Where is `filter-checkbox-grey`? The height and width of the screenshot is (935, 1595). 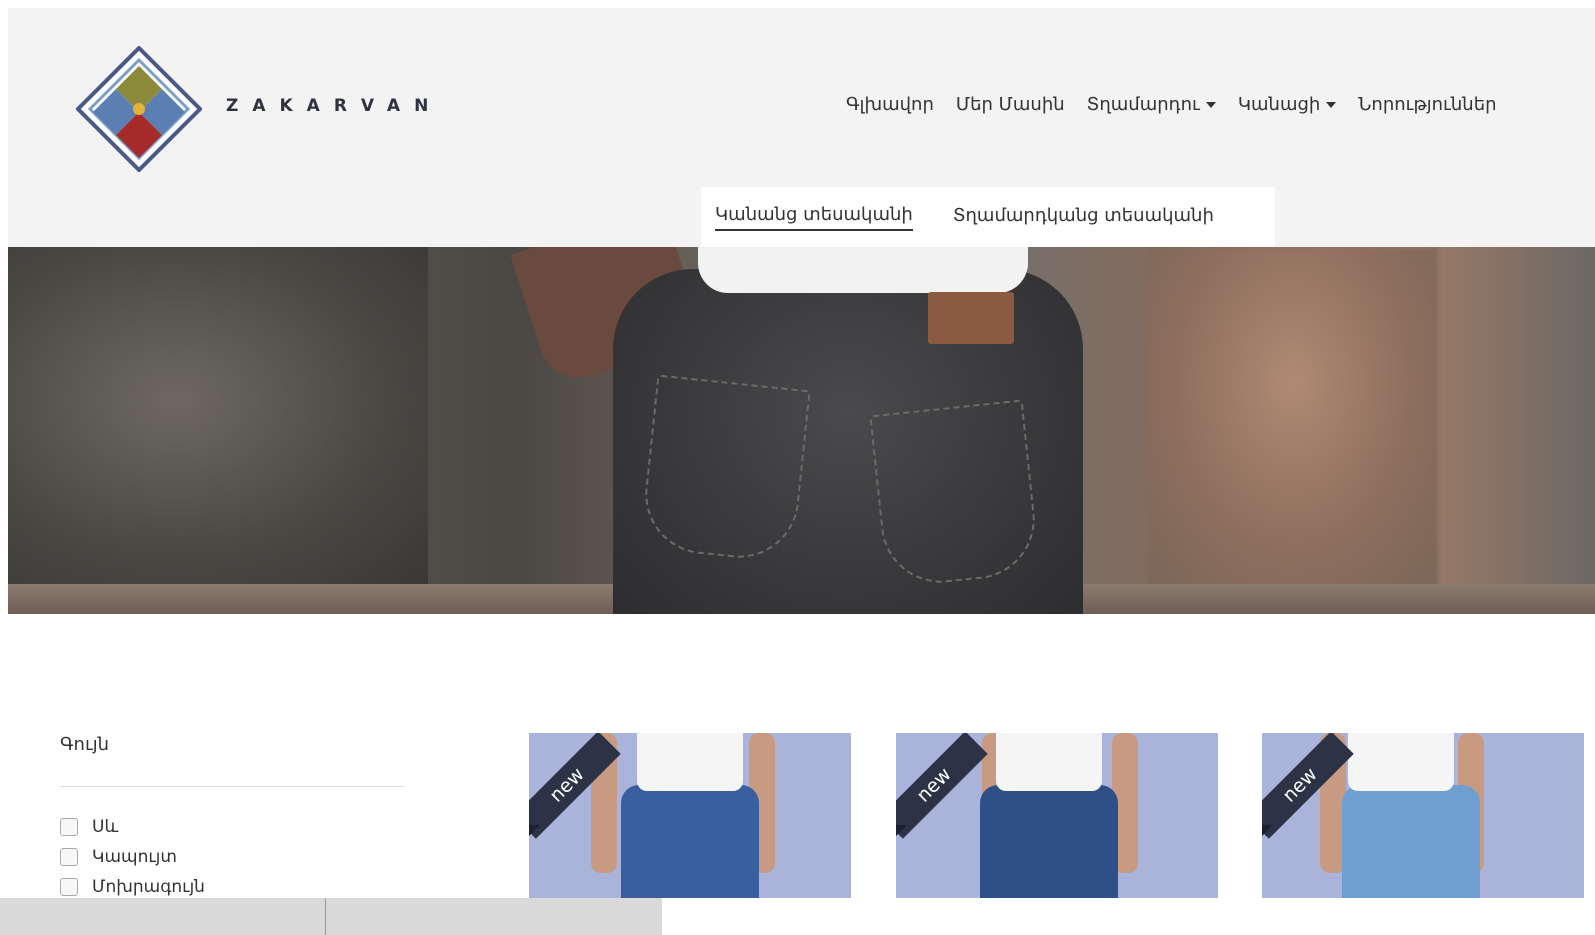 filter-checkbox-grey is located at coordinates (69, 887).